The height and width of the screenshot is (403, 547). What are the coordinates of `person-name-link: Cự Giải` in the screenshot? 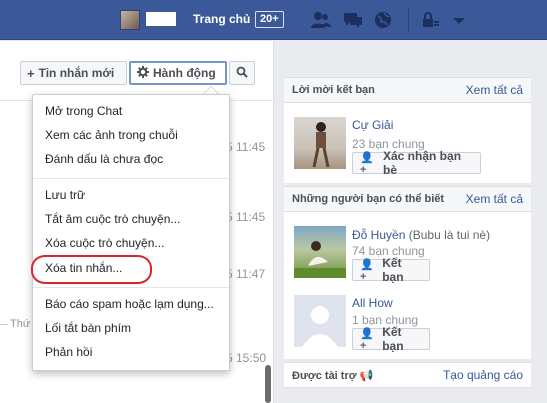 It's located at (372, 125).